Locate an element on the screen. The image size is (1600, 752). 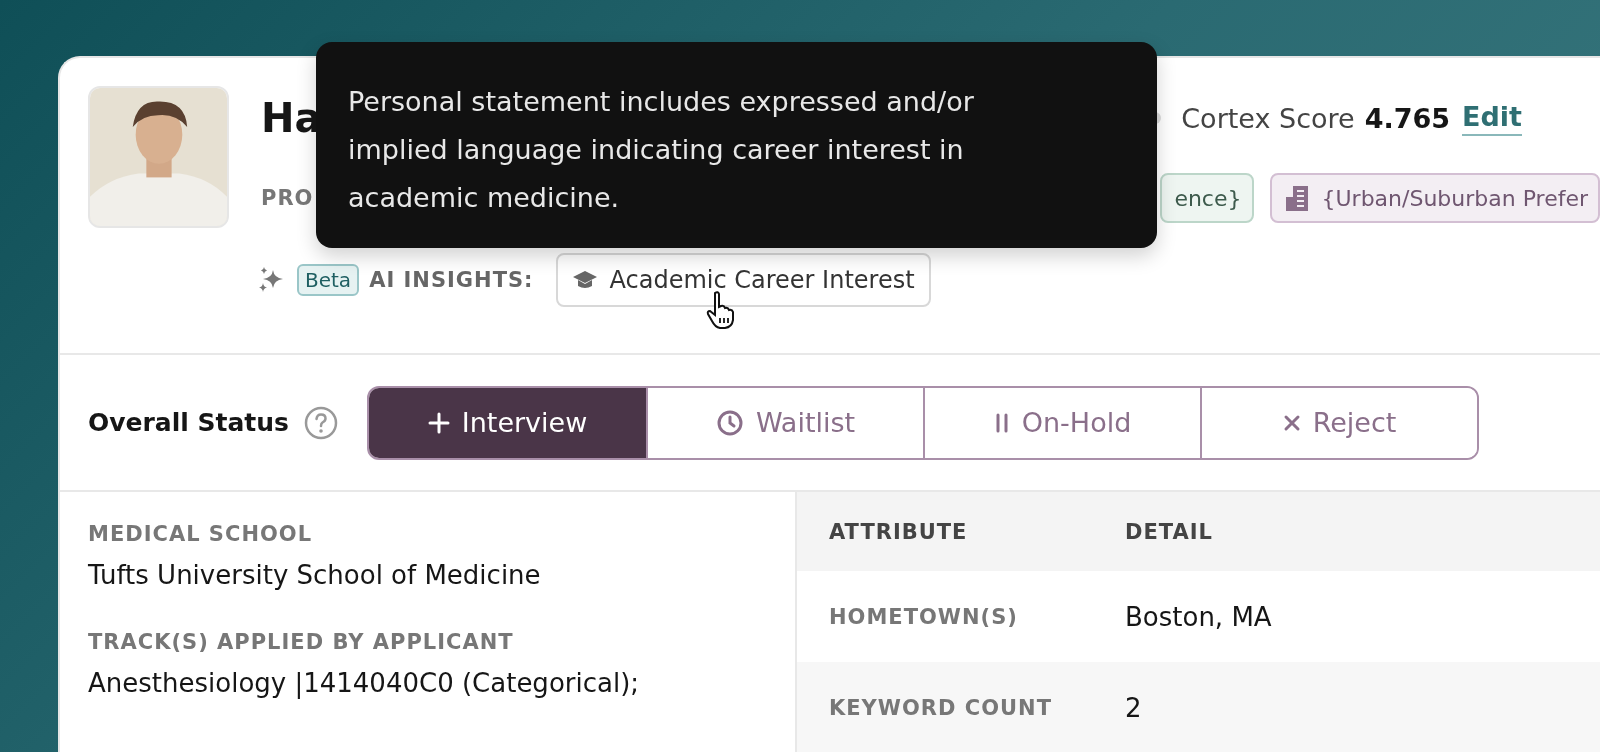
beta-badge: Beta is located at coordinates (328, 280).